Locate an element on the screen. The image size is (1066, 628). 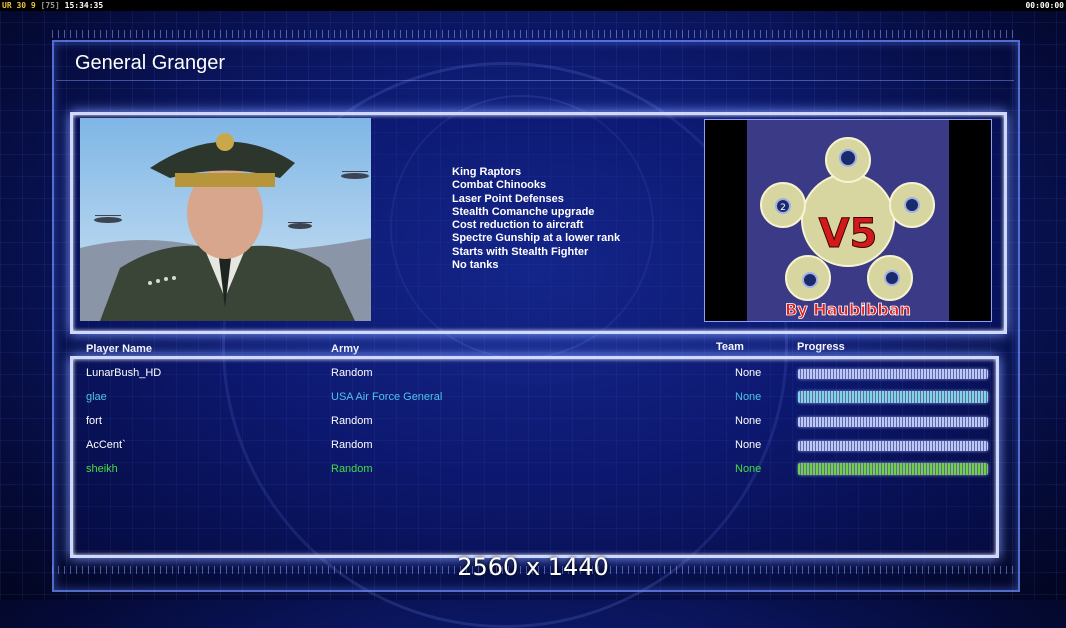
map-start-label: 2 is located at coordinates (783, 208).